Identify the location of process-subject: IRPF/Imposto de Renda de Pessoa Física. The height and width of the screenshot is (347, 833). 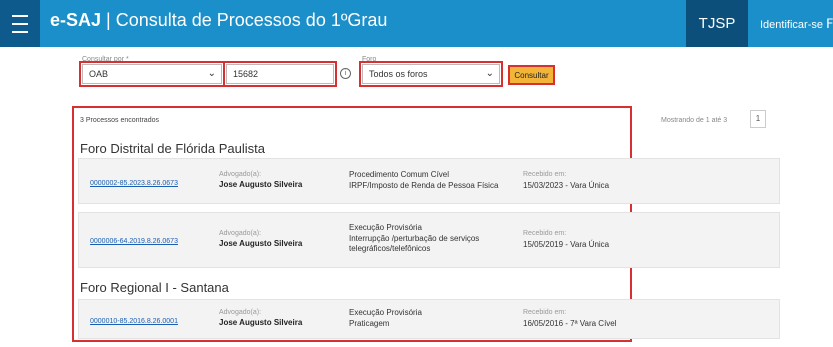
(424, 185).